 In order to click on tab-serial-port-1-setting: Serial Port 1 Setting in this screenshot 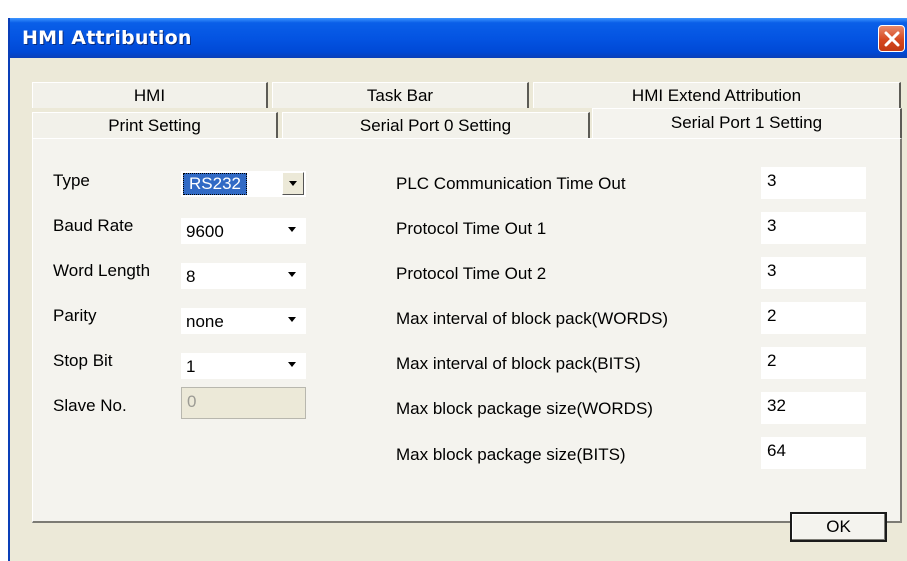, I will do `click(747, 123)`.